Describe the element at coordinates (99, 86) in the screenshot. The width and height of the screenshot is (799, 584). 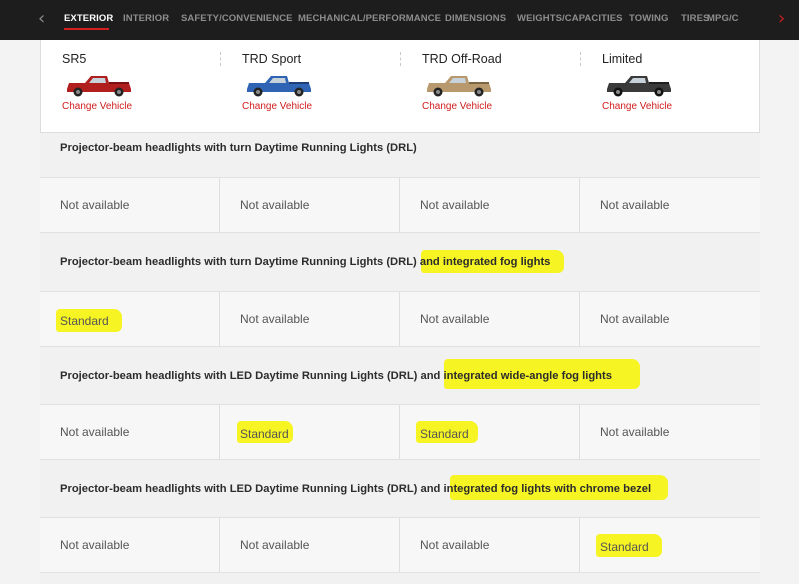
I see `red-truck-icon` at that location.